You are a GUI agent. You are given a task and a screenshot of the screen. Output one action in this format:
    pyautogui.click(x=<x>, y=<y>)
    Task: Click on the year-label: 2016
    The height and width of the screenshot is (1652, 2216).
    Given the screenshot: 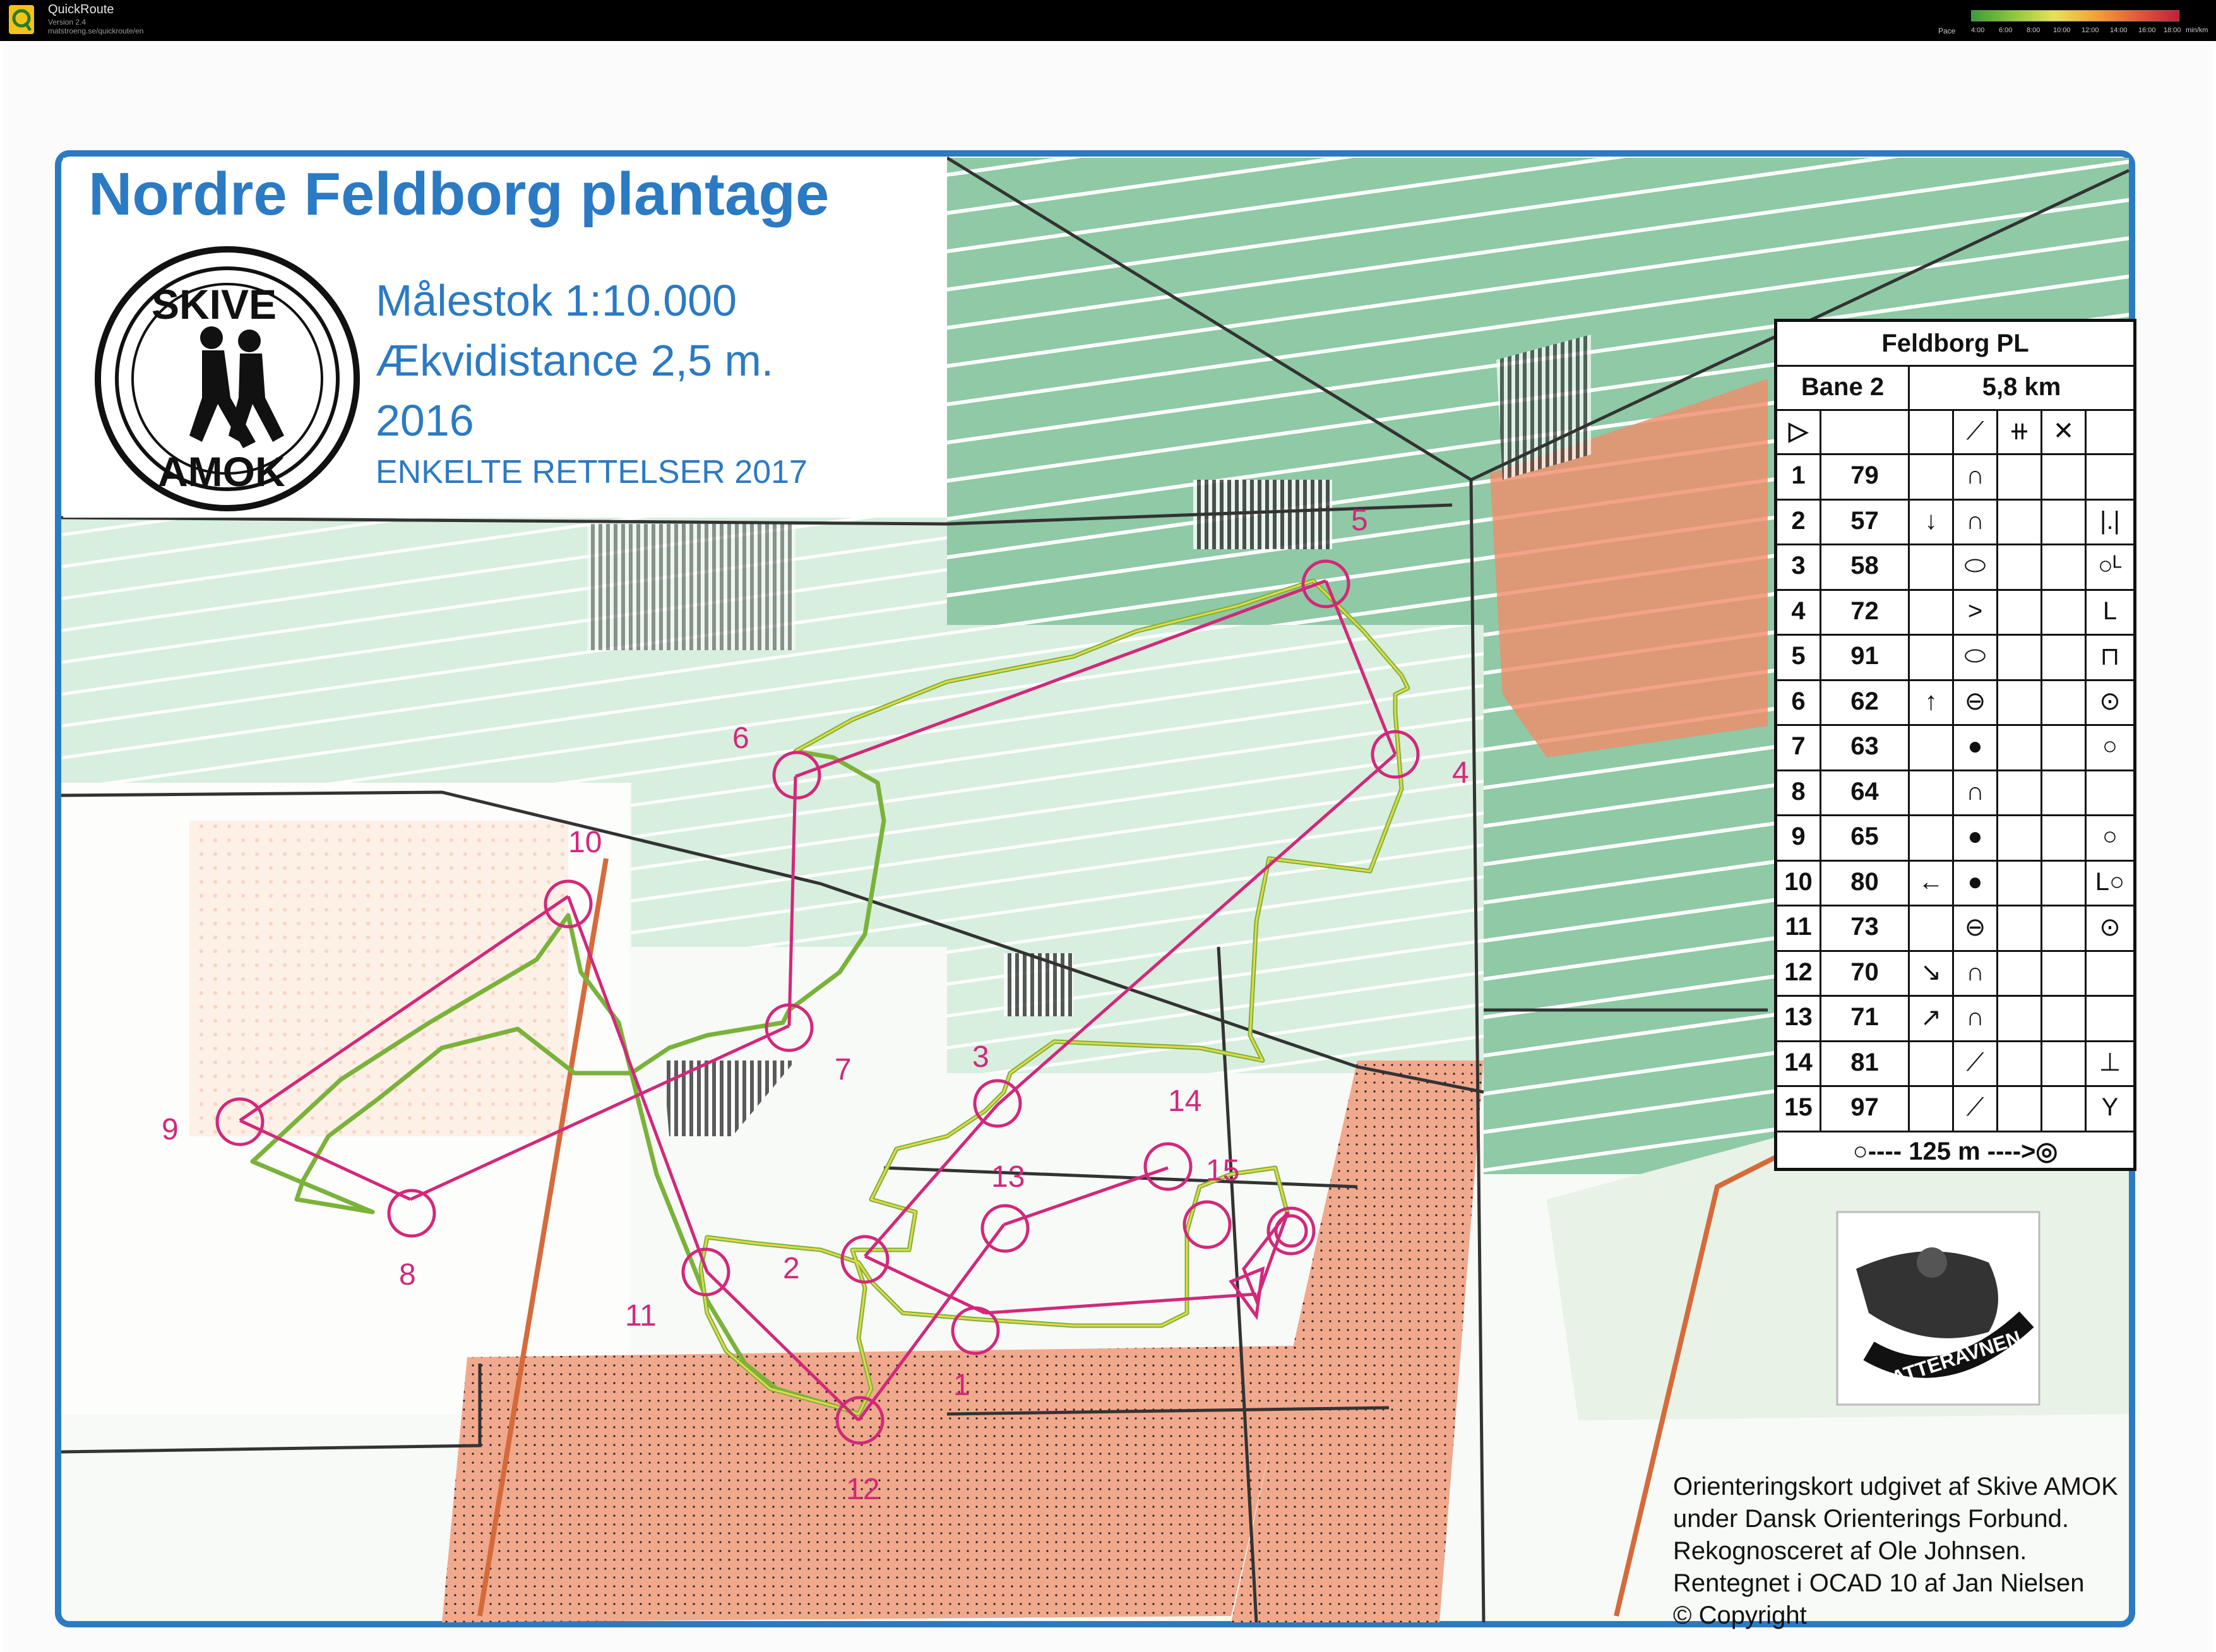 What is the action you would take?
    pyautogui.click(x=425, y=420)
    